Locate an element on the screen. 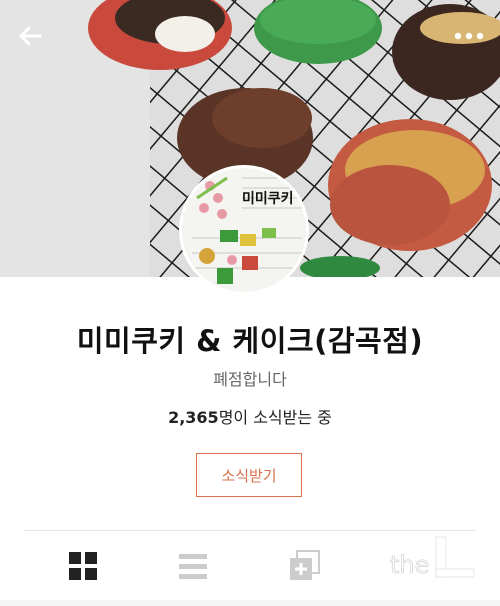 This screenshot has width=500, height=606. watermark-logo: the is located at coordinates (432, 557).